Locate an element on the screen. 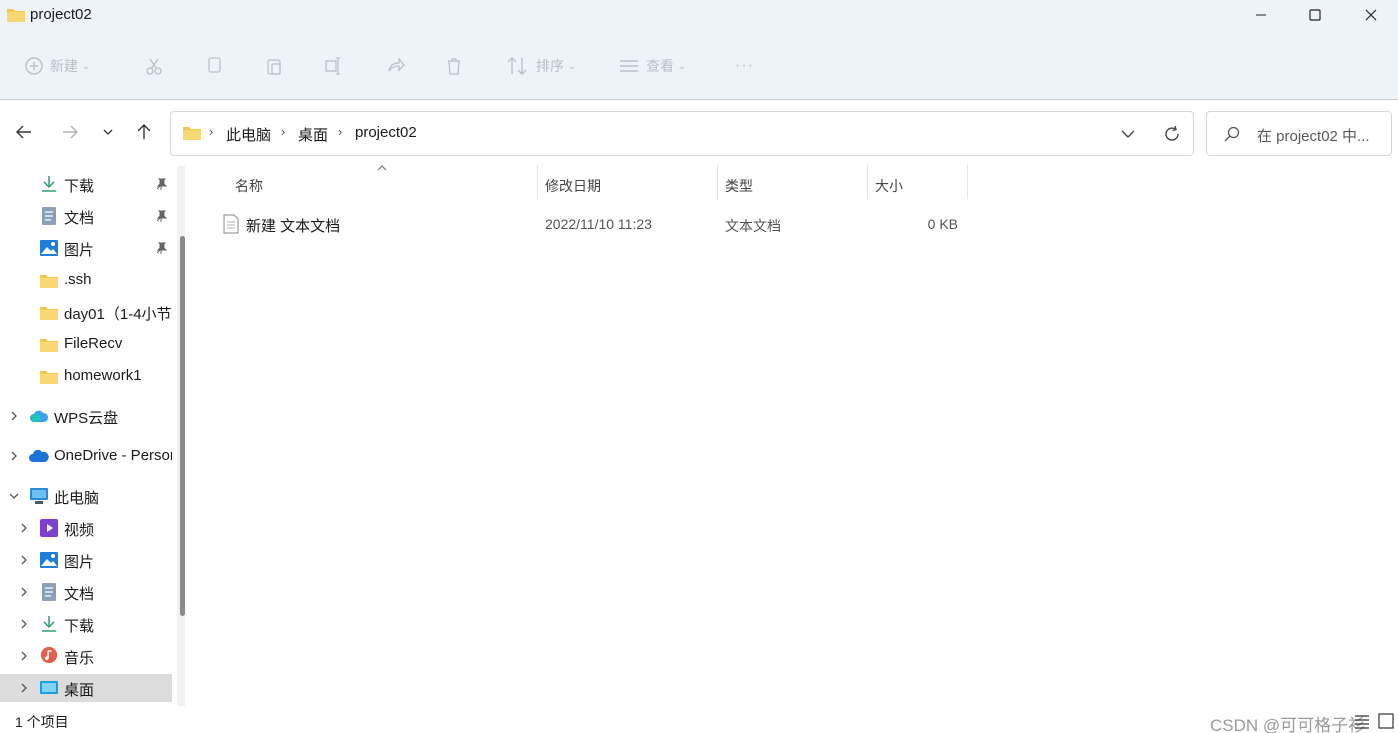 The height and width of the screenshot is (733, 1398). pictures-icon is located at coordinates (49, 560).